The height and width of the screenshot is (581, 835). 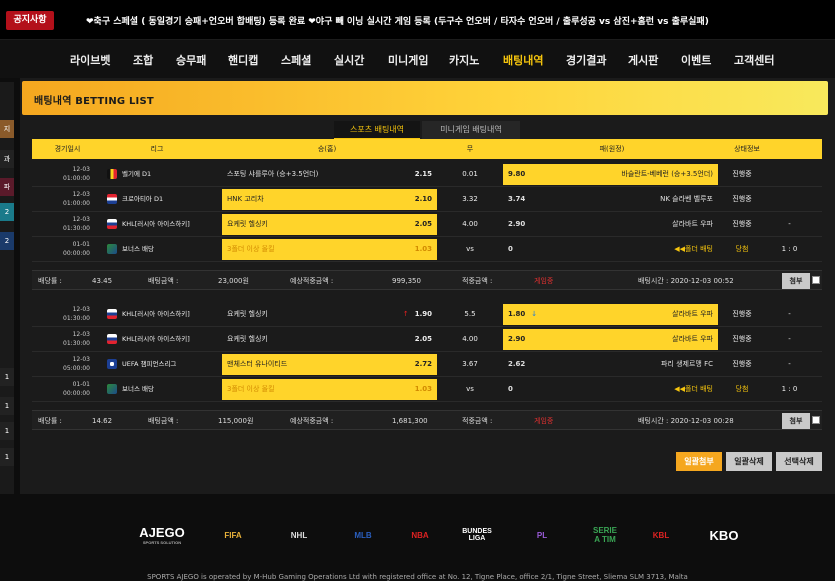 What do you see at coordinates (273, 174) in the screenshot?
I see `home-team-name: 스포팅 샤를루아 (승+3.5언더)` at bounding box center [273, 174].